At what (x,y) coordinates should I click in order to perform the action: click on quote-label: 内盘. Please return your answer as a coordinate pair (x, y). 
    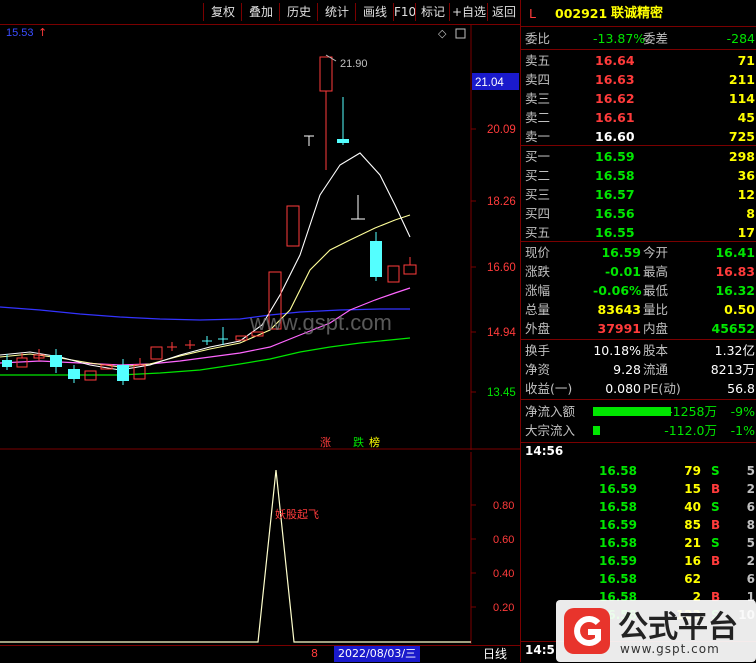
    Looking at the image, I should click on (656, 328).